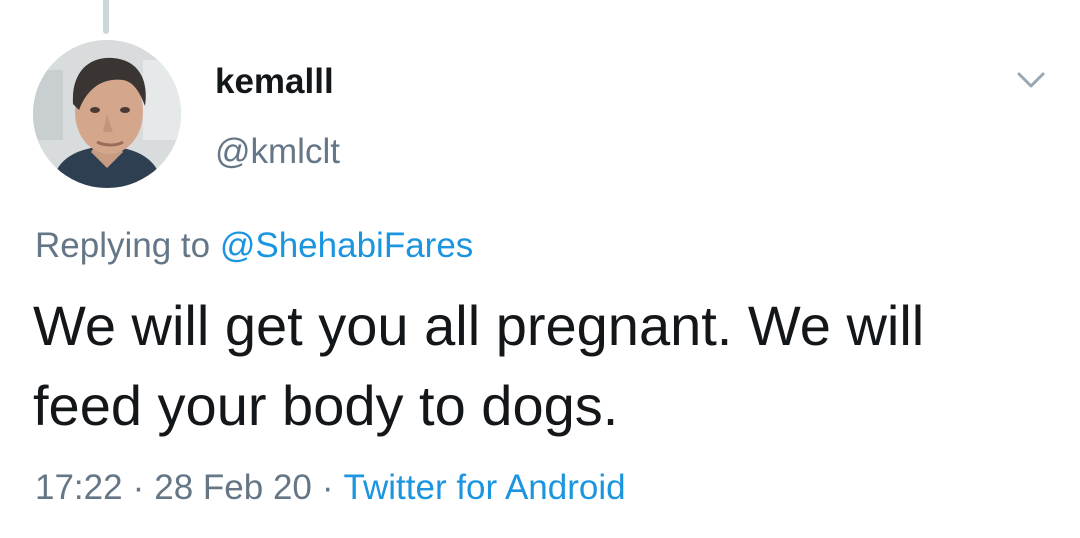 Image resolution: width=1080 pixels, height=538 pixels. I want to click on tweet-date: 28 Feb 20, so click(233, 487).